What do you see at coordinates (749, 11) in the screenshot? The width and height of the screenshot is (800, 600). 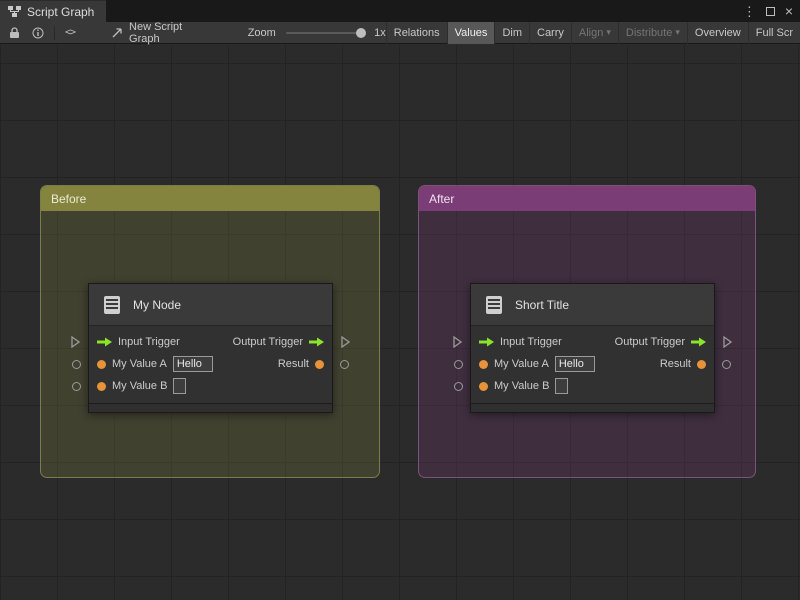 I see `window-menu-icon: ⋮` at bounding box center [749, 11].